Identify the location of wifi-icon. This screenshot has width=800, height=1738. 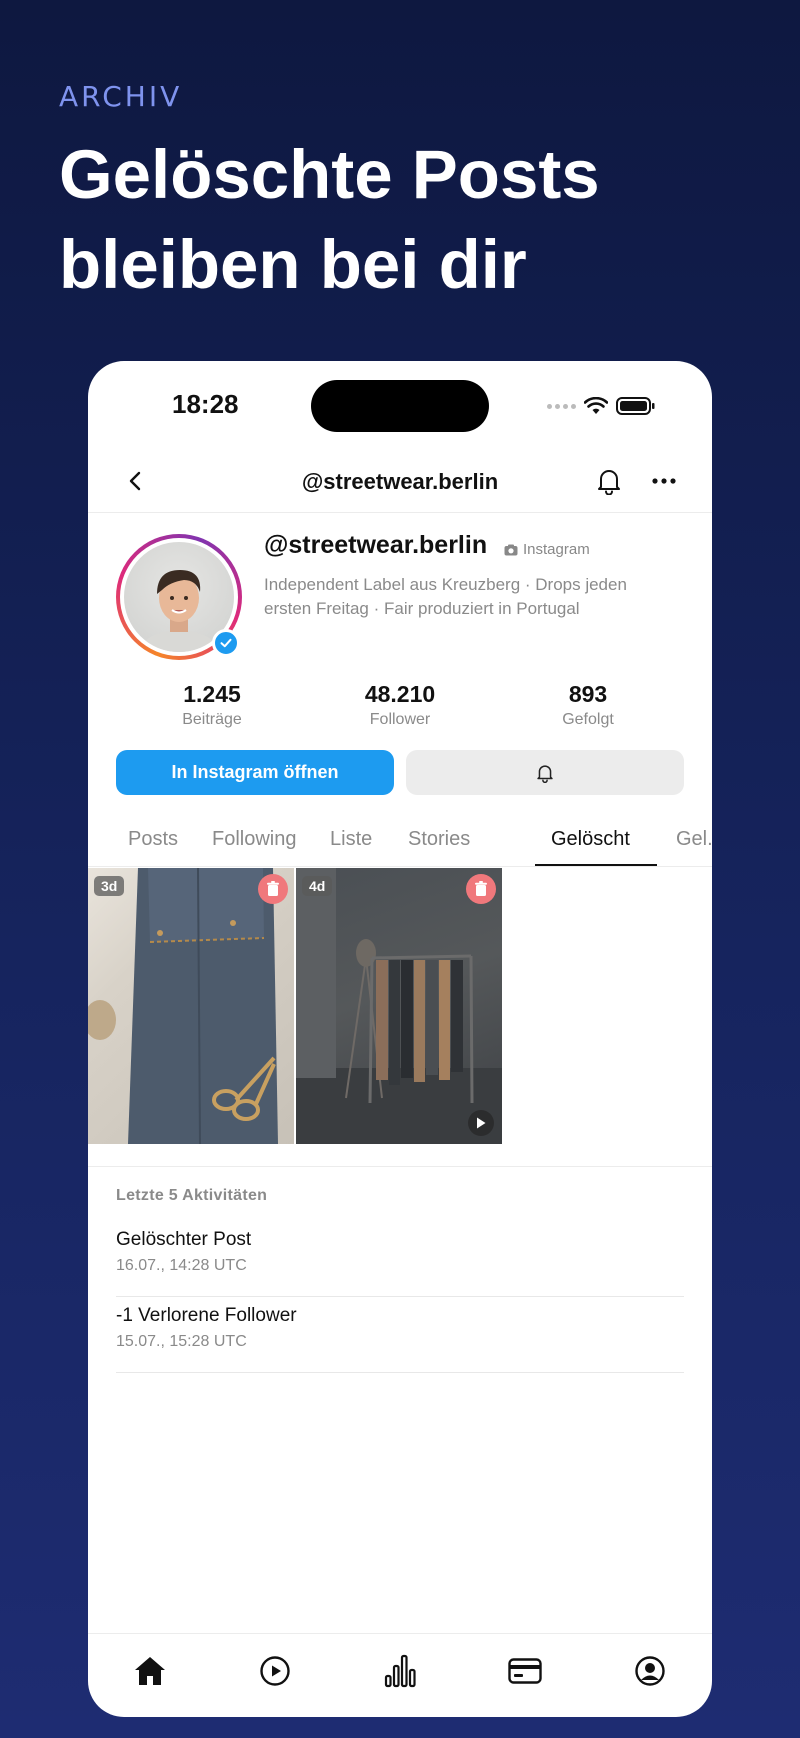
(596, 405).